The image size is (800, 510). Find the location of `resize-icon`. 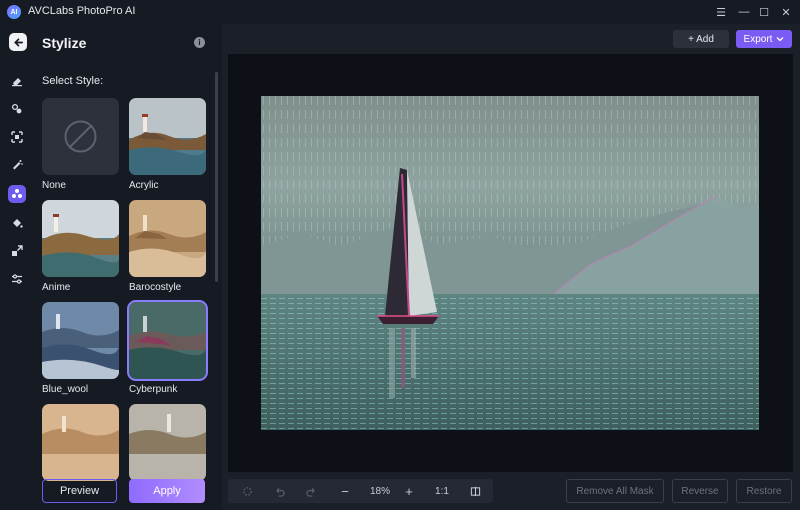

resize-icon is located at coordinates (17, 251).